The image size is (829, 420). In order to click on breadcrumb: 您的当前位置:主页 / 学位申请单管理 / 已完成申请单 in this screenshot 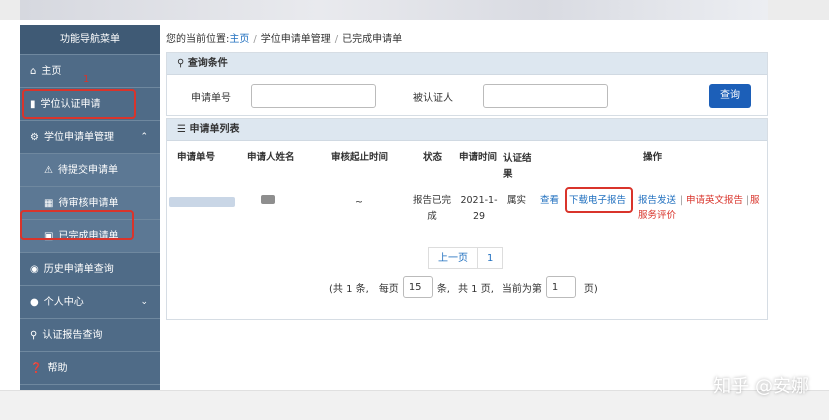, I will do `click(284, 39)`.